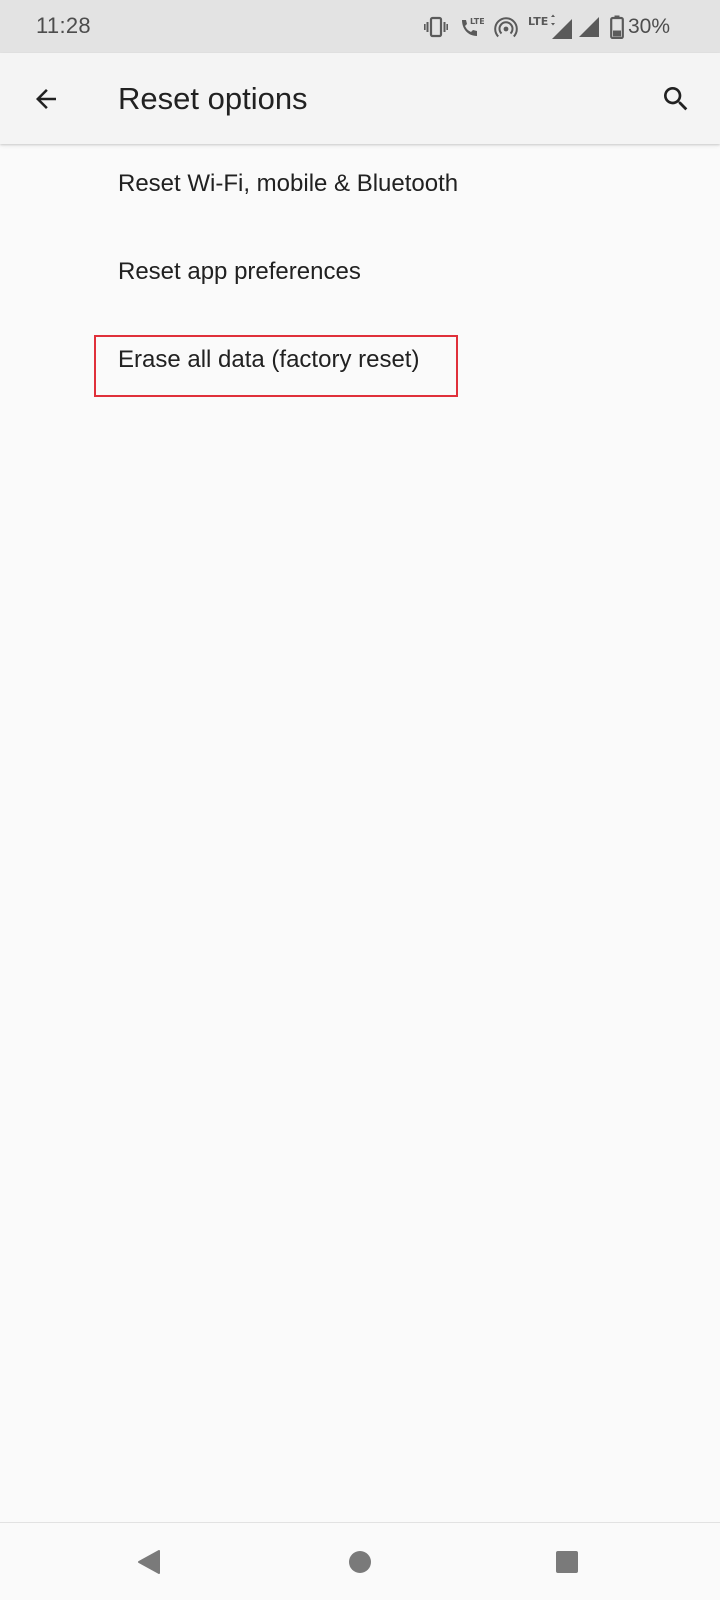 Image resolution: width=720 pixels, height=1600 pixels. Describe the element at coordinates (360, 98) in the screenshot. I see `app-bar: Reset options` at that location.